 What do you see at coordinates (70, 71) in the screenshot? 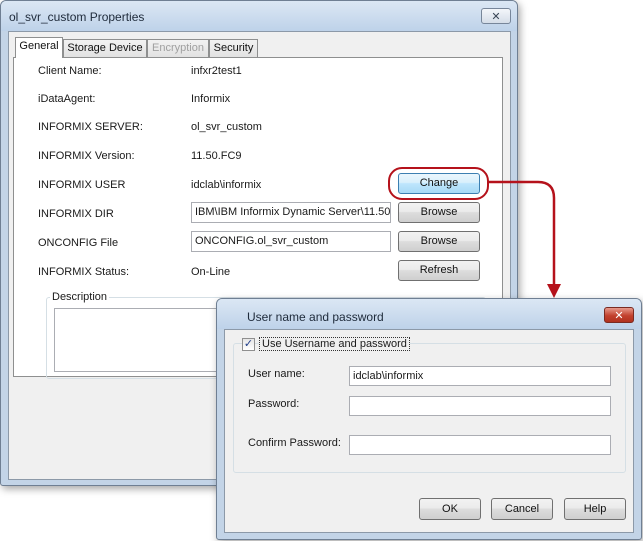
I see `client-name-label: Client Name:` at bounding box center [70, 71].